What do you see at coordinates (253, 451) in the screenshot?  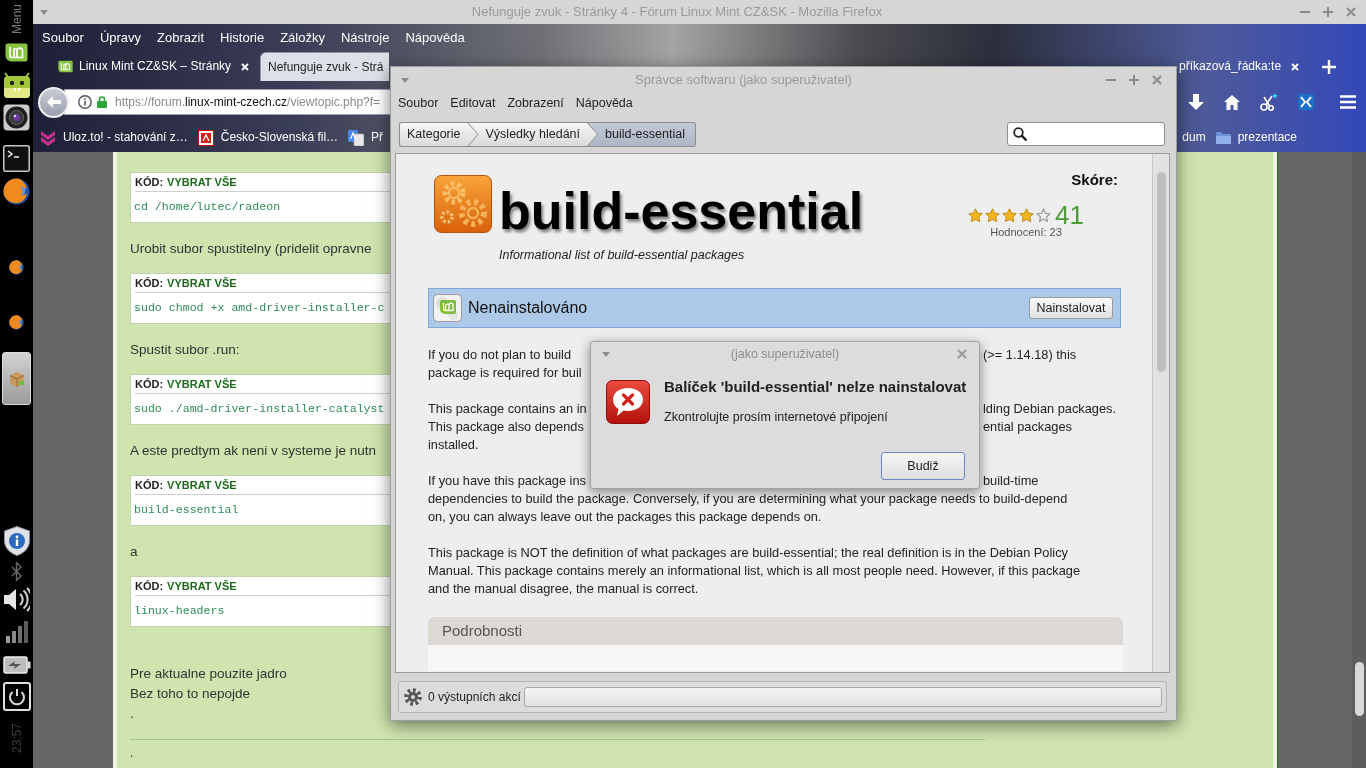 I see `post-text: A este predtym ak neni v systeme je nutn` at bounding box center [253, 451].